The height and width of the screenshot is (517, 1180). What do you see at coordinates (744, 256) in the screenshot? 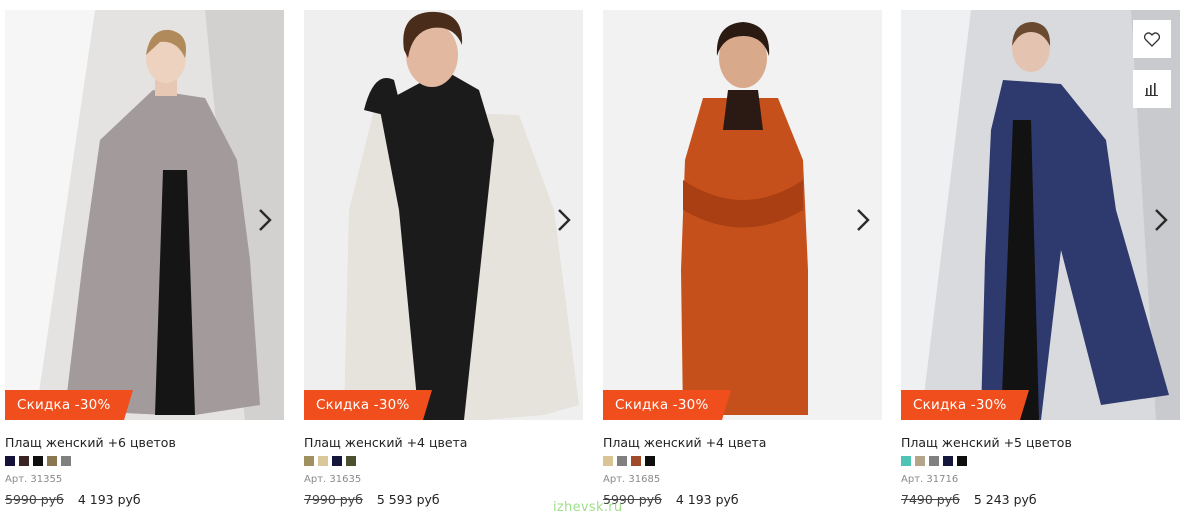
I see `coat-shape` at bounding box center [744, 256].